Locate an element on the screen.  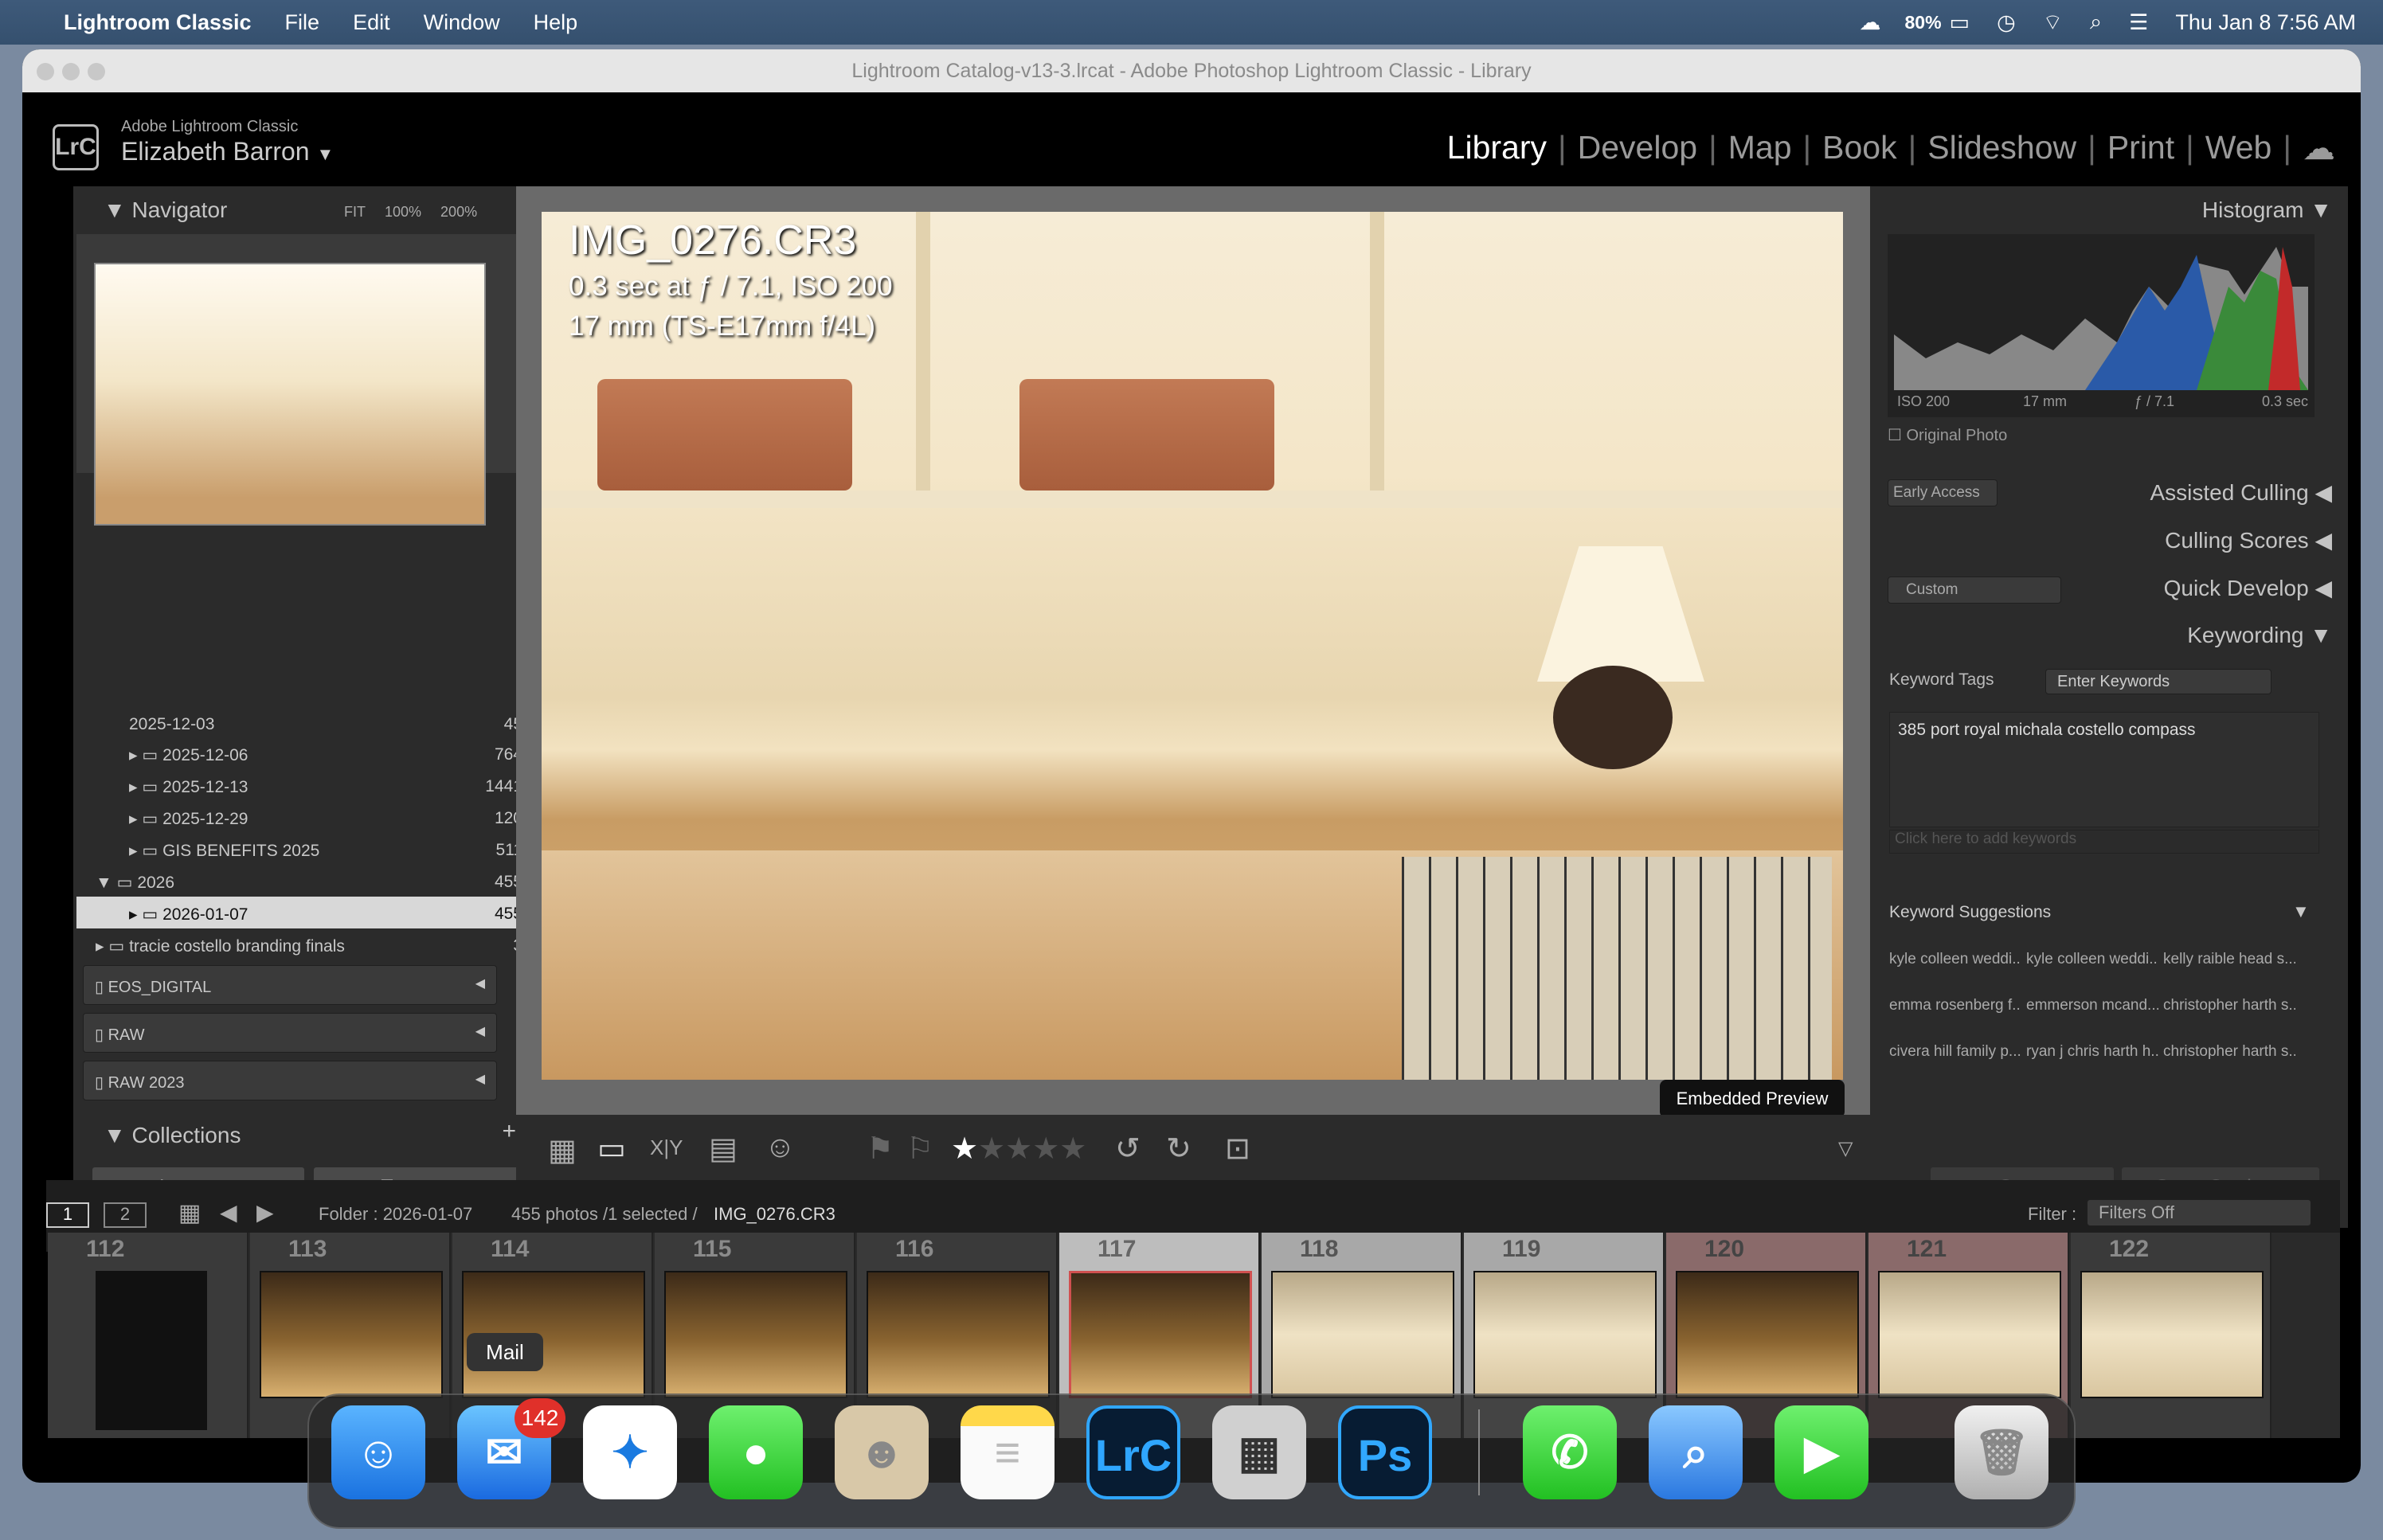
menu-help: Help is located at coordinates (556, 22).